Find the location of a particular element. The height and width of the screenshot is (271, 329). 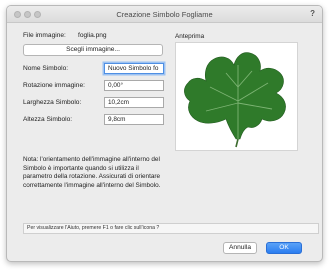

rotation-label: Rotazione immagine: is located at coordinates (54, 85).